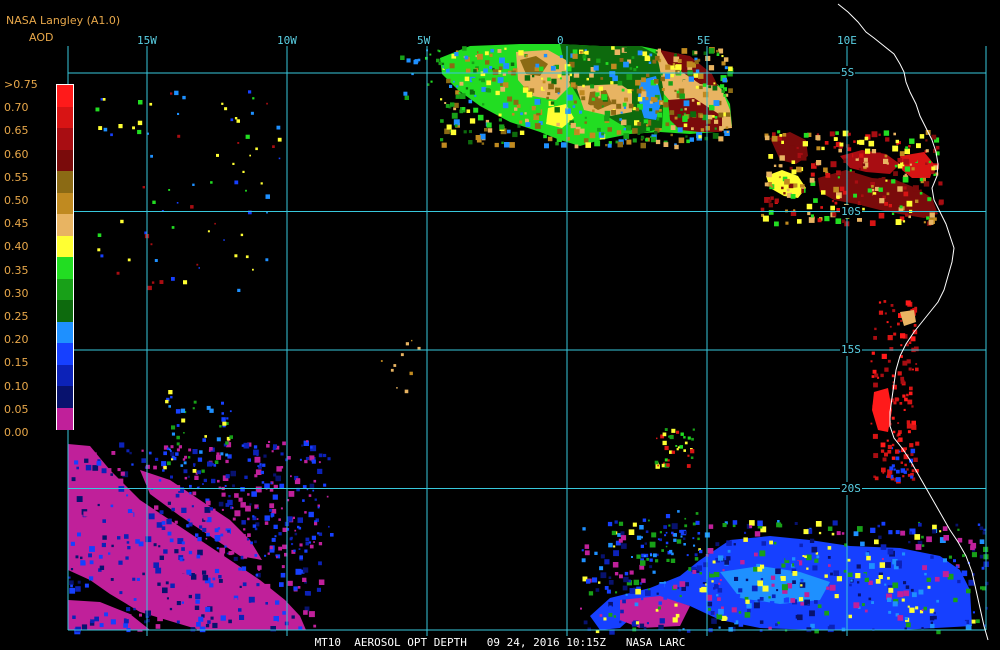 This screenshot has width=1000, height=650. I want to click on legend-label: 0.20, so click(16, 340).